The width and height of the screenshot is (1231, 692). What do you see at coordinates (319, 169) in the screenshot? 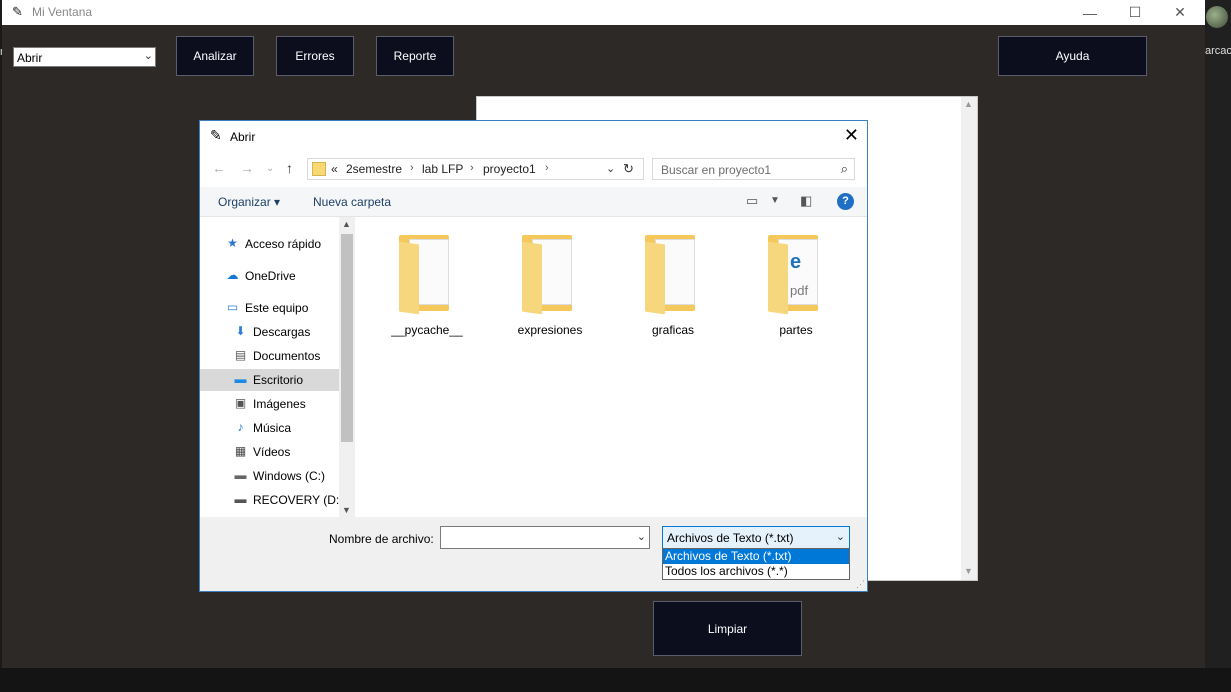
I see `folder-icon` at bounding box center [319, 169].